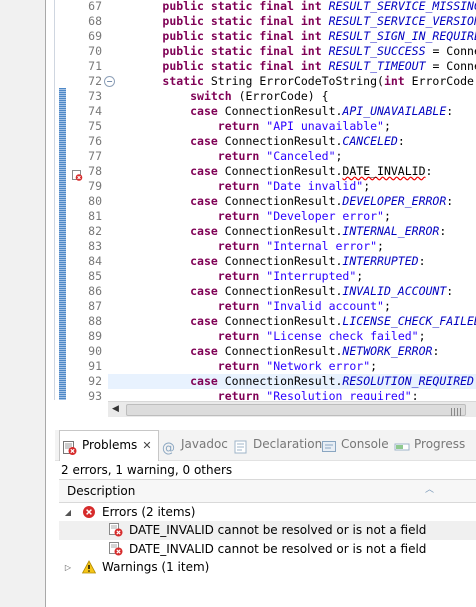  What do you see at coordinates (156, 567) in the screenshot?
I see `row-label: Warnings (1 item)` at bounding box center [156, 567].